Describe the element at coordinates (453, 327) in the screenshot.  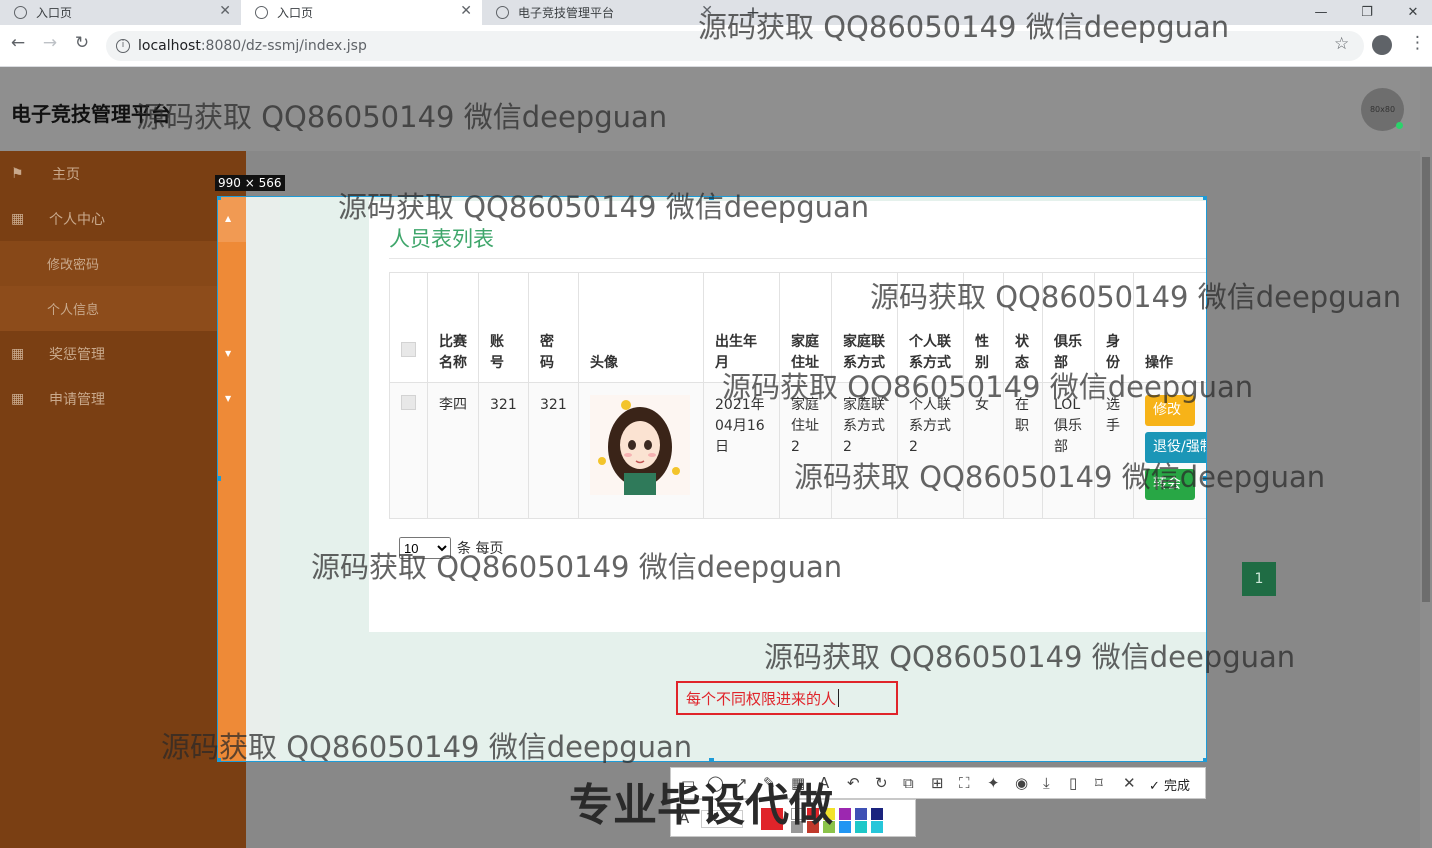
I see `column-header: 比赛名称` at that location.